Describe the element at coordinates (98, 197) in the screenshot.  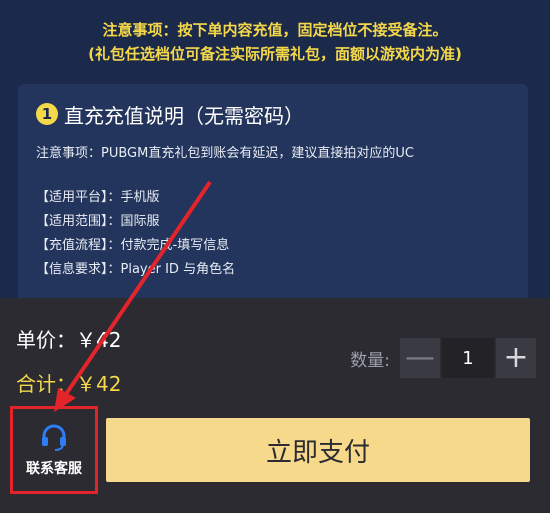
I see `spec-platform: 【适用平台】：手机版` at that location.